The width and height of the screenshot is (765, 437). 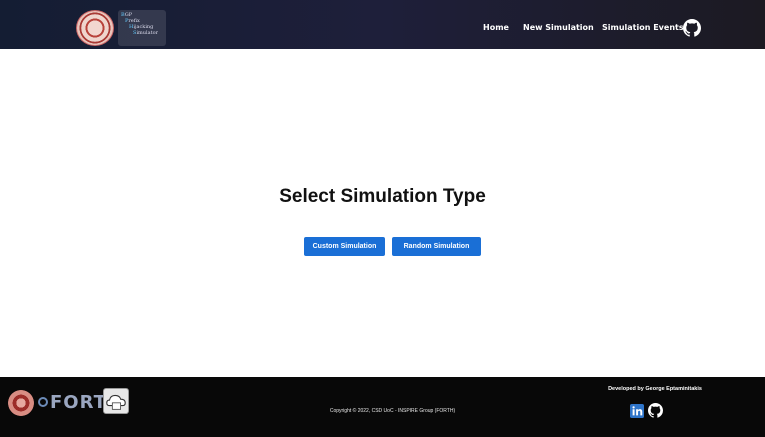 What do you see at coordinates (436, 246) in the screenshot?
I see `random-simulation-button: Random Simulation` at bounding box center [436, 246].